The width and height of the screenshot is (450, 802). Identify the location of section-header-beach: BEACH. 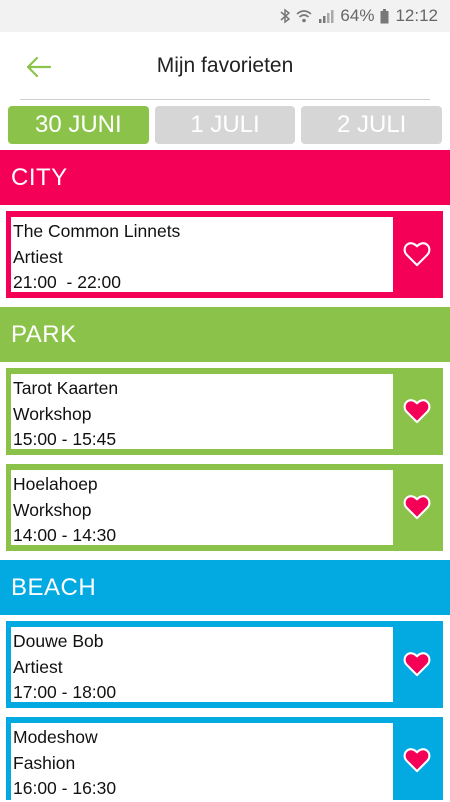
(225, 587).